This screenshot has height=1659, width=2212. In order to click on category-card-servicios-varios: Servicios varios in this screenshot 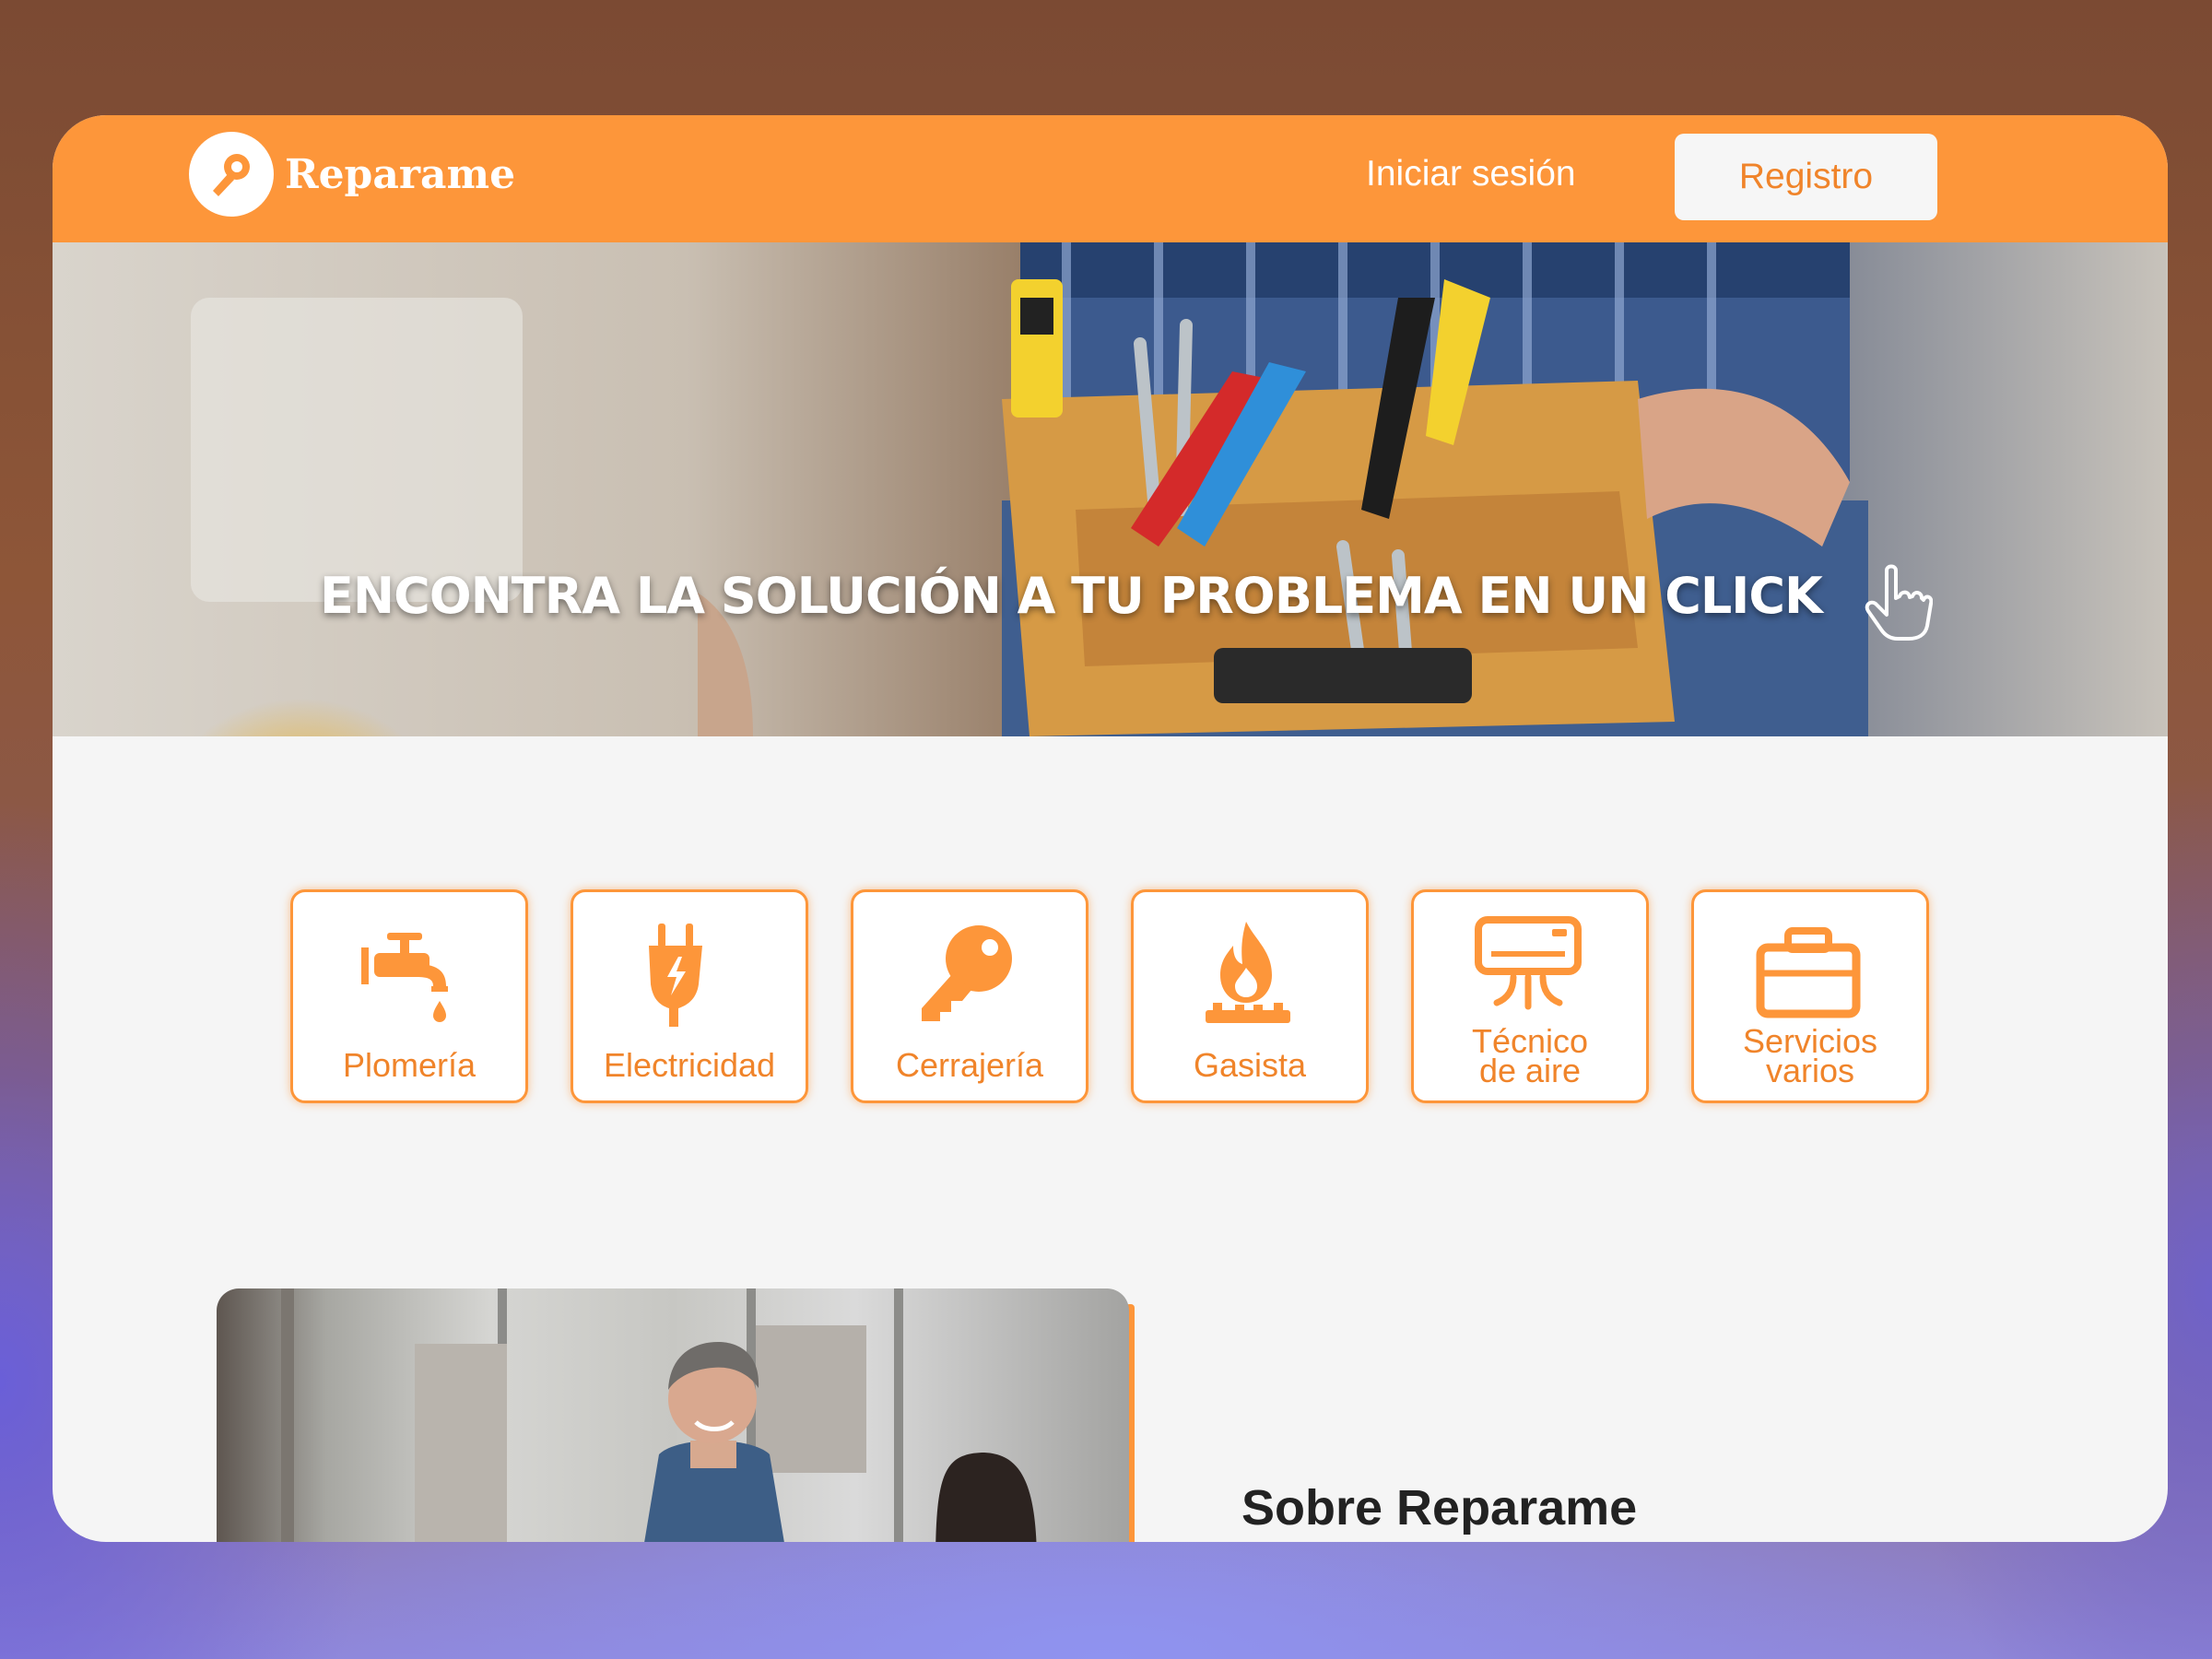, I will do `click(1810, 996)`.